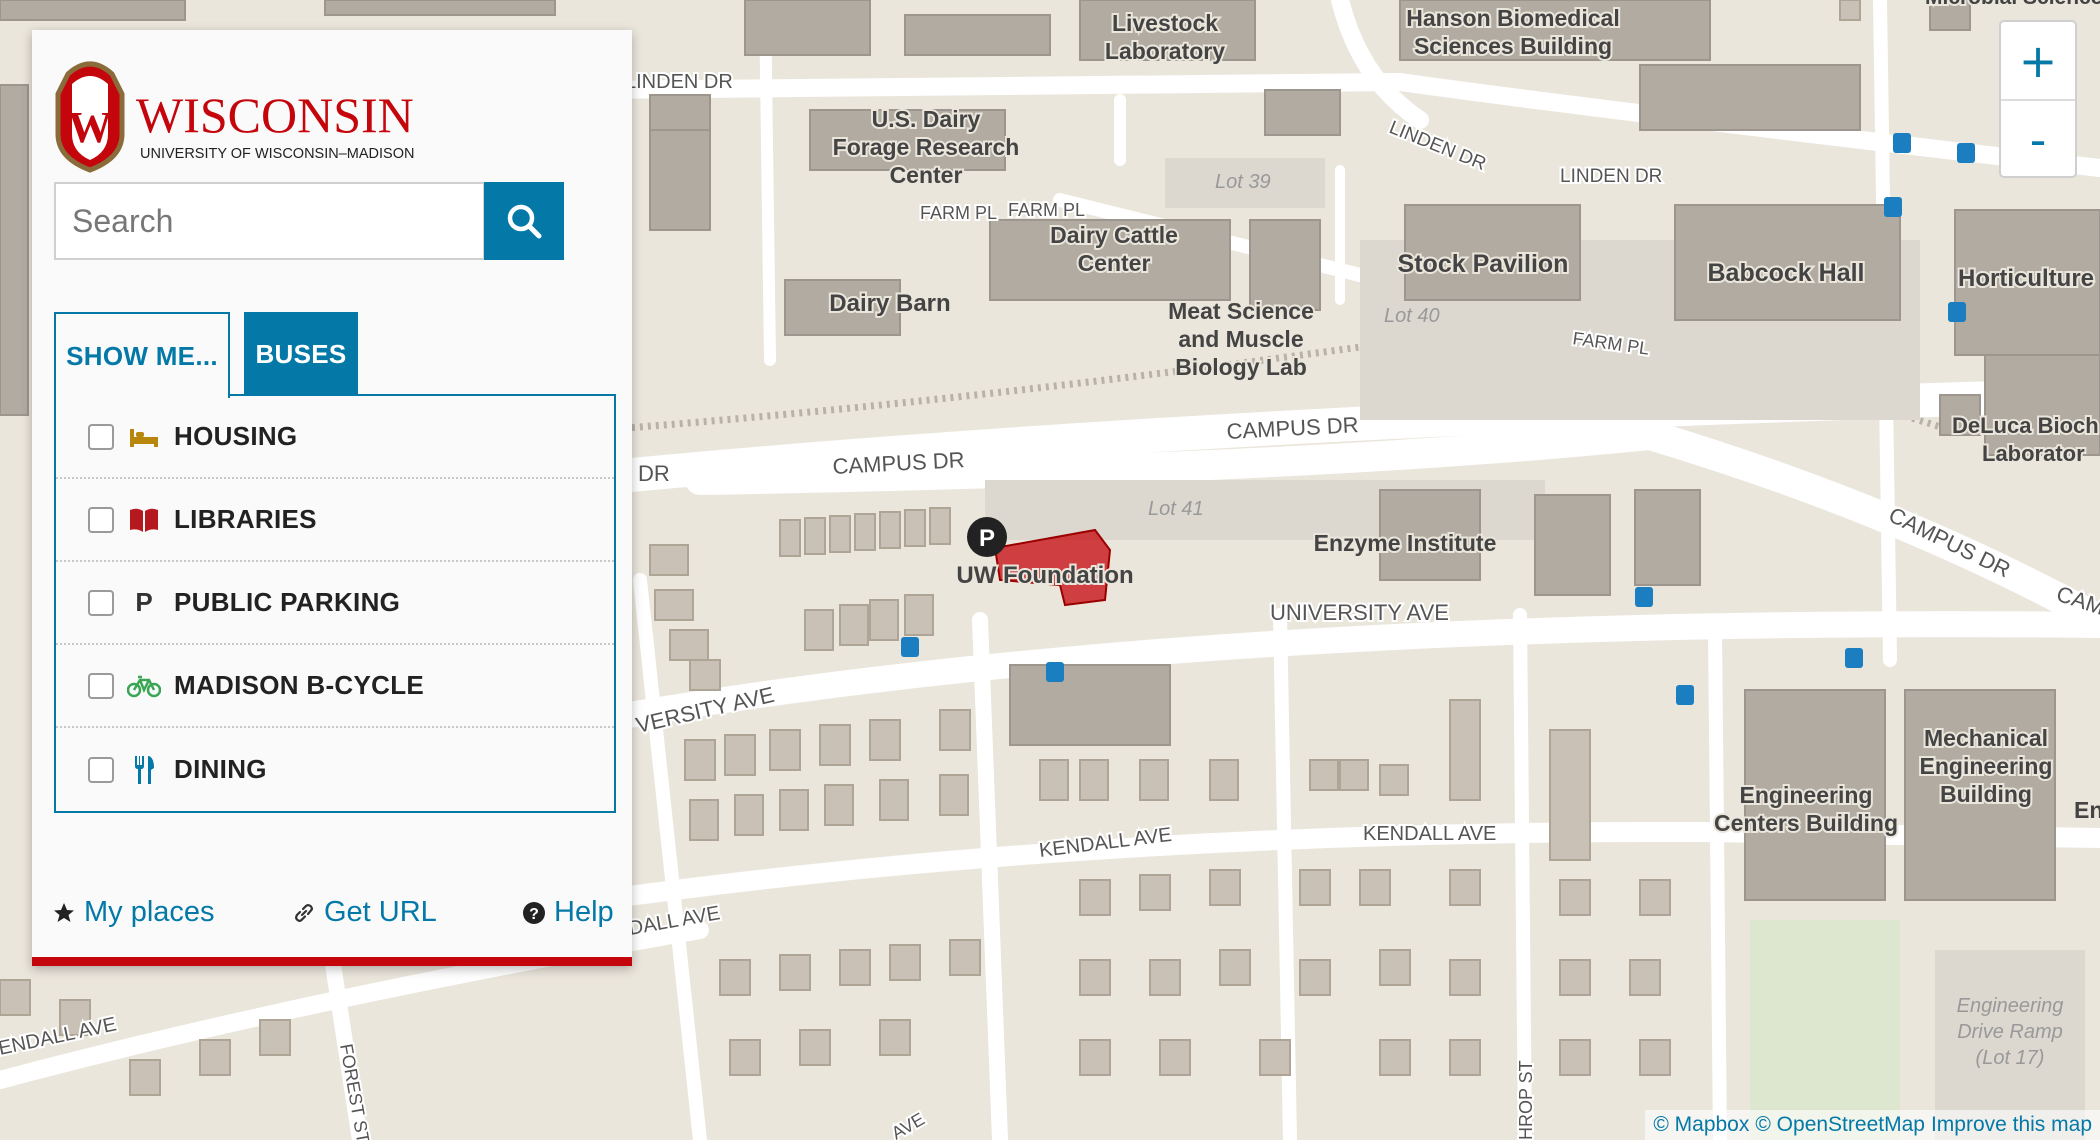 Image resolution: width=2100 pixels, height=1140 pixels. What do you see at coordinates (1806, 795) in the screenshot?
I see `label-eng-centers-1: Engineering` at bounding box center [1806, 795].